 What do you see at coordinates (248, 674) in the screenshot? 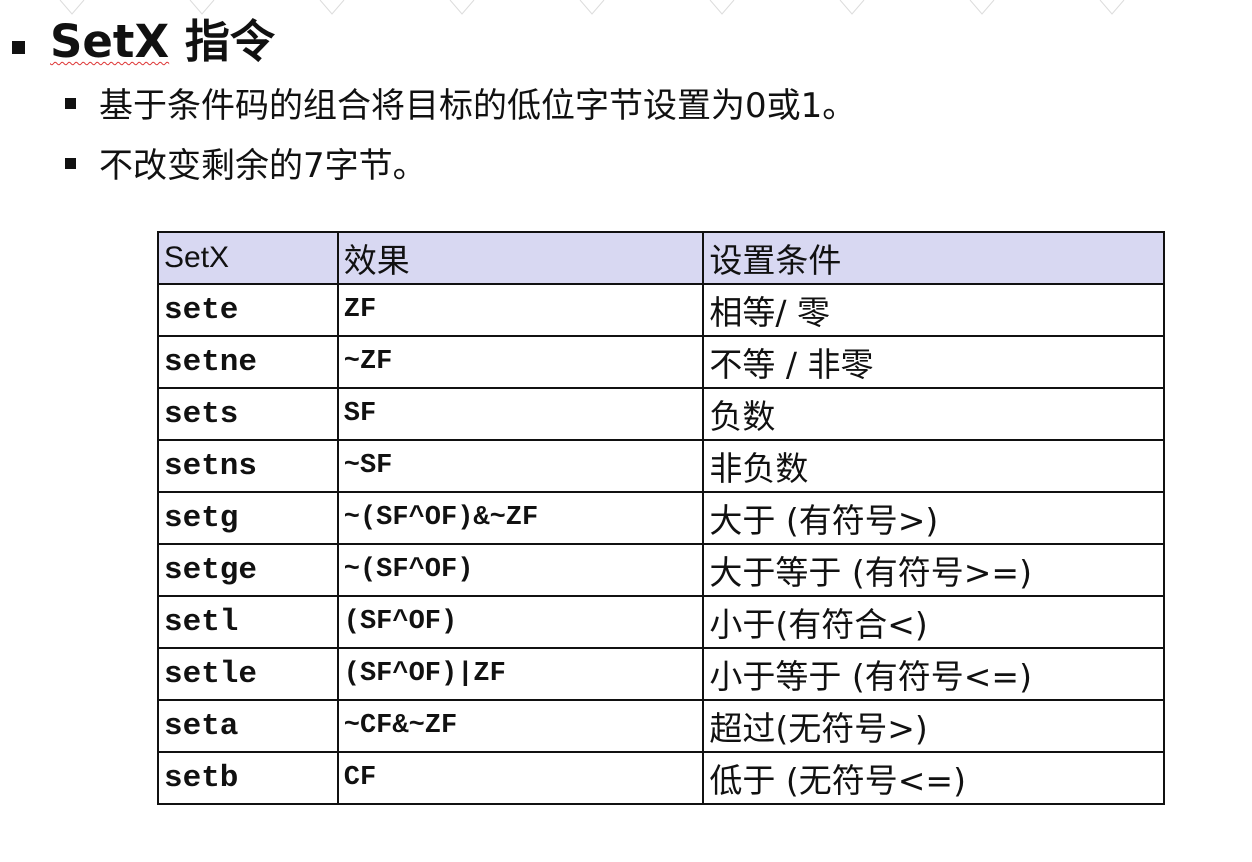
I see `instruction-cell: setle` at bounding box center [248, 674].